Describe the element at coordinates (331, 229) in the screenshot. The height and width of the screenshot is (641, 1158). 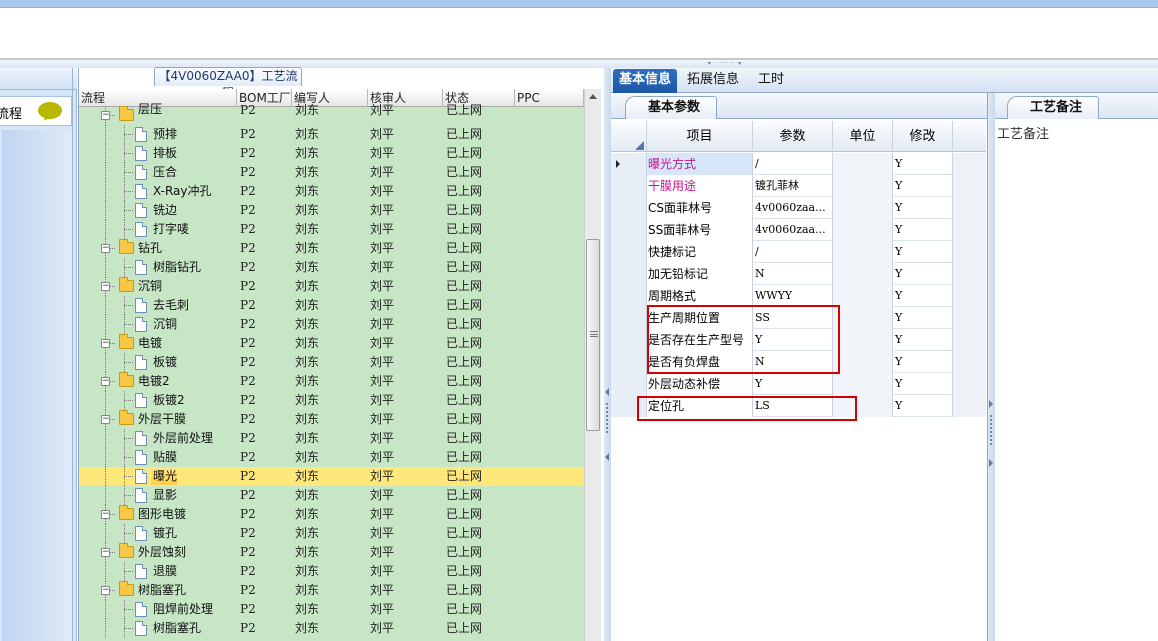
I see `tree-row: 打字唛 P2 刘东 刘平 已上网` at that location.